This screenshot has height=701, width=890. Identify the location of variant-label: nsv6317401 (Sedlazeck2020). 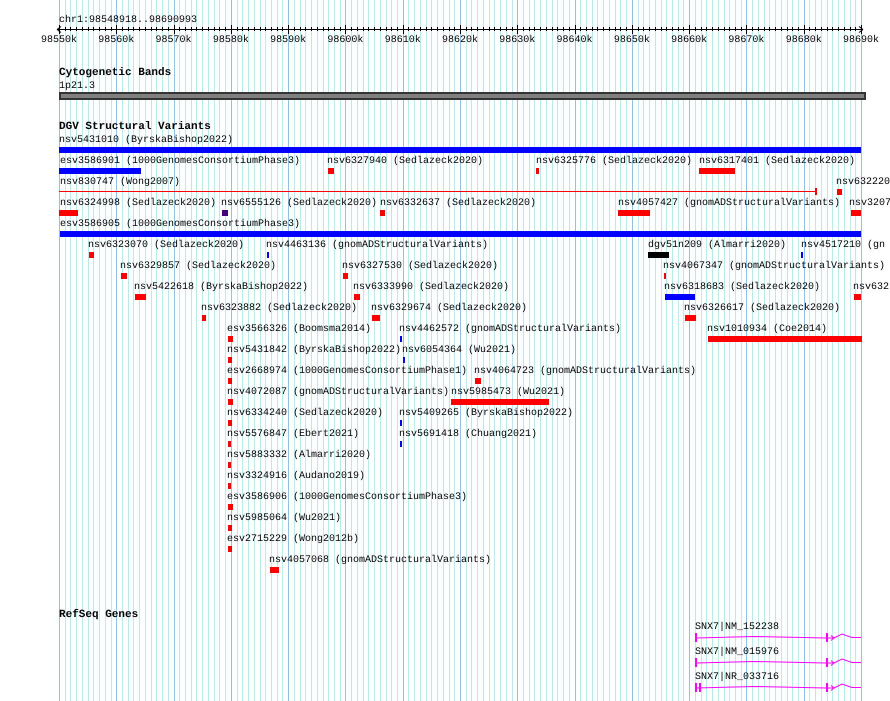
(777, 161).